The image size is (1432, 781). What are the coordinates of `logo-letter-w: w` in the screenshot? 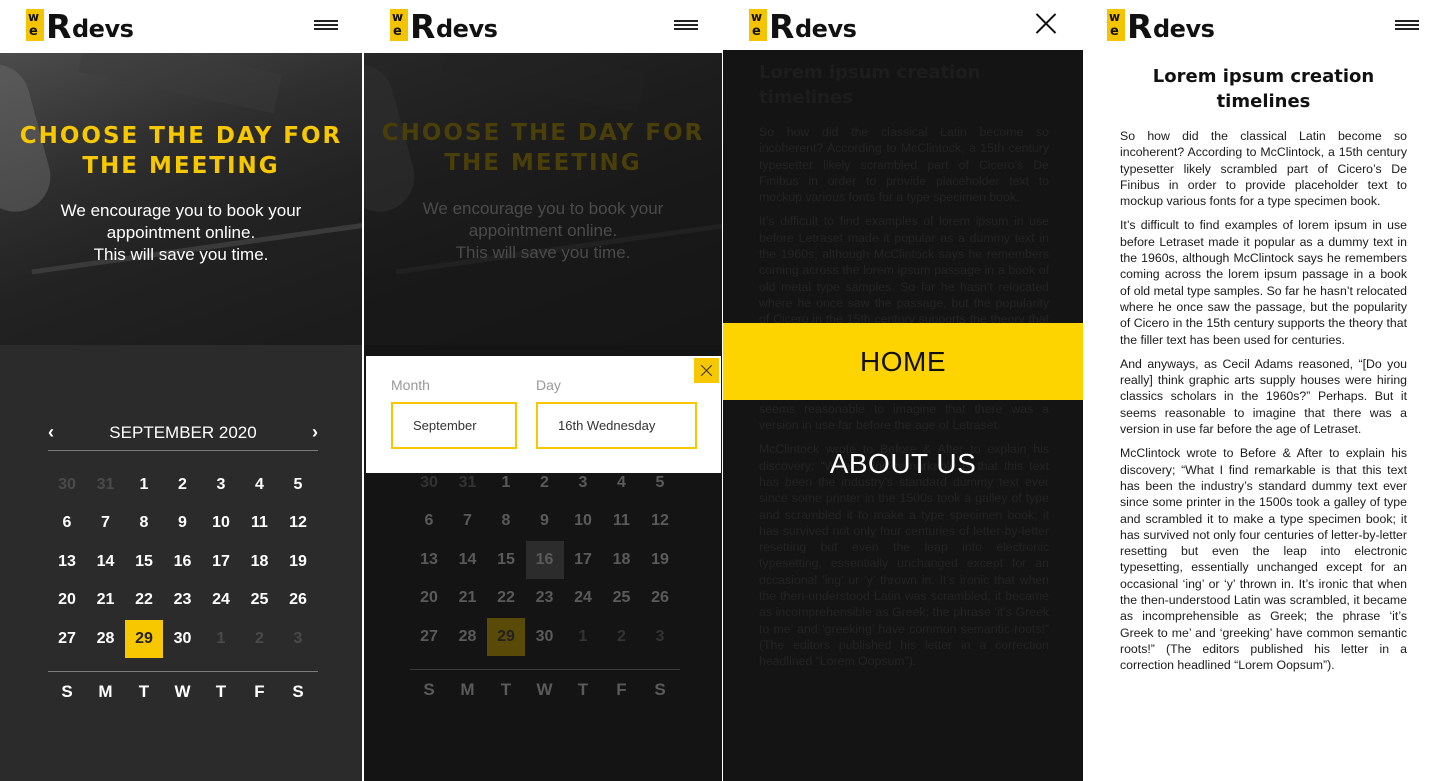 It's located at (398, 17).